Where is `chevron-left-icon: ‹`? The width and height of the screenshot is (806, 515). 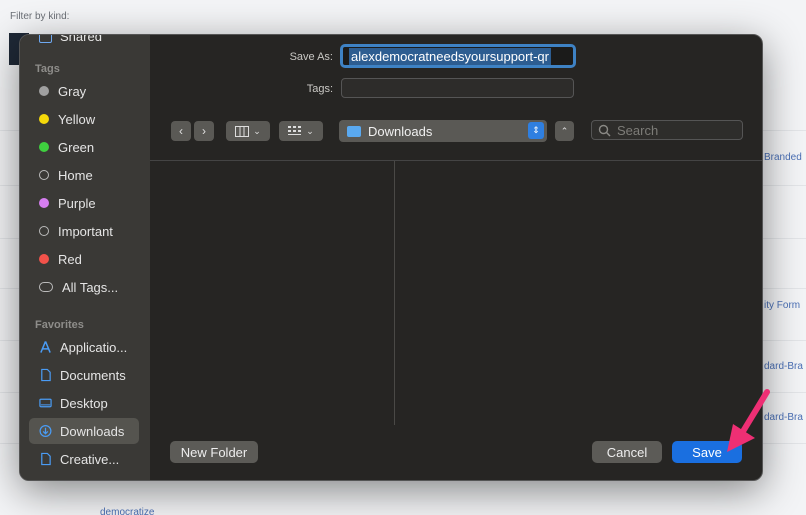
chevron-left-icon: ‹ is located at coordinates (181, 131).